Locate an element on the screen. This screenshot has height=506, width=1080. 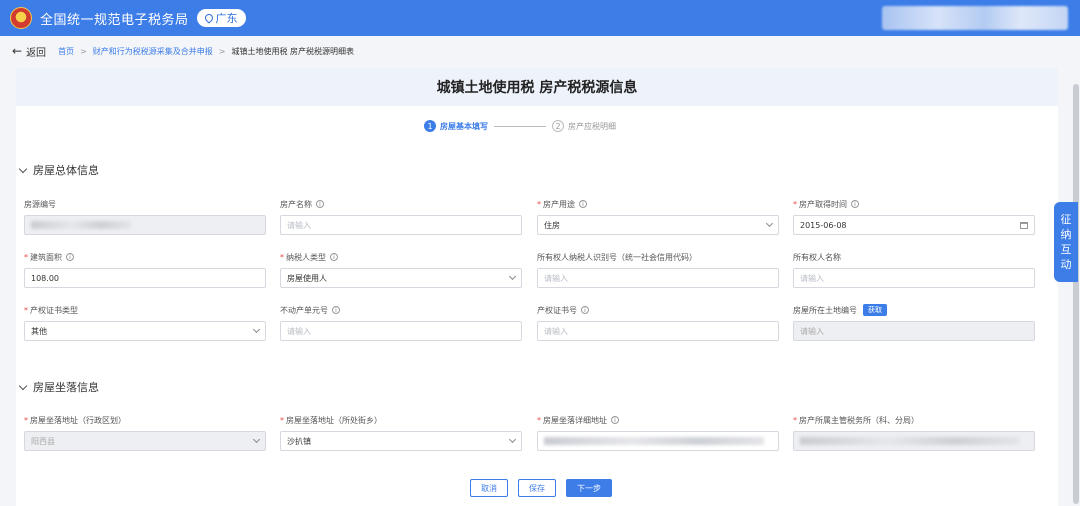
next-step-button: 下一步 is located at coordinates (589, 488).